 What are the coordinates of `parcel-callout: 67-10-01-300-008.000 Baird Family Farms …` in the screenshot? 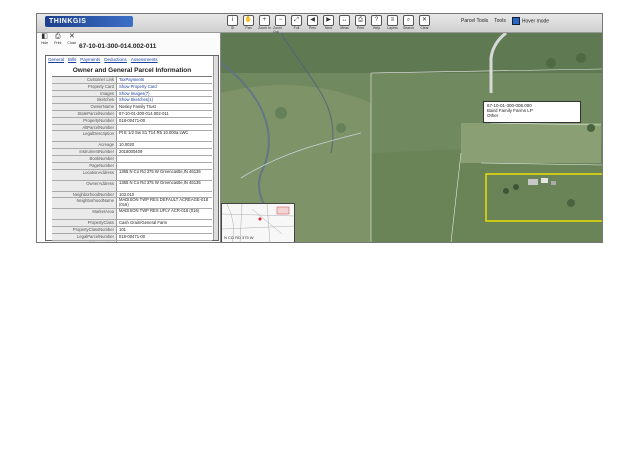 It's located at (532, 112).